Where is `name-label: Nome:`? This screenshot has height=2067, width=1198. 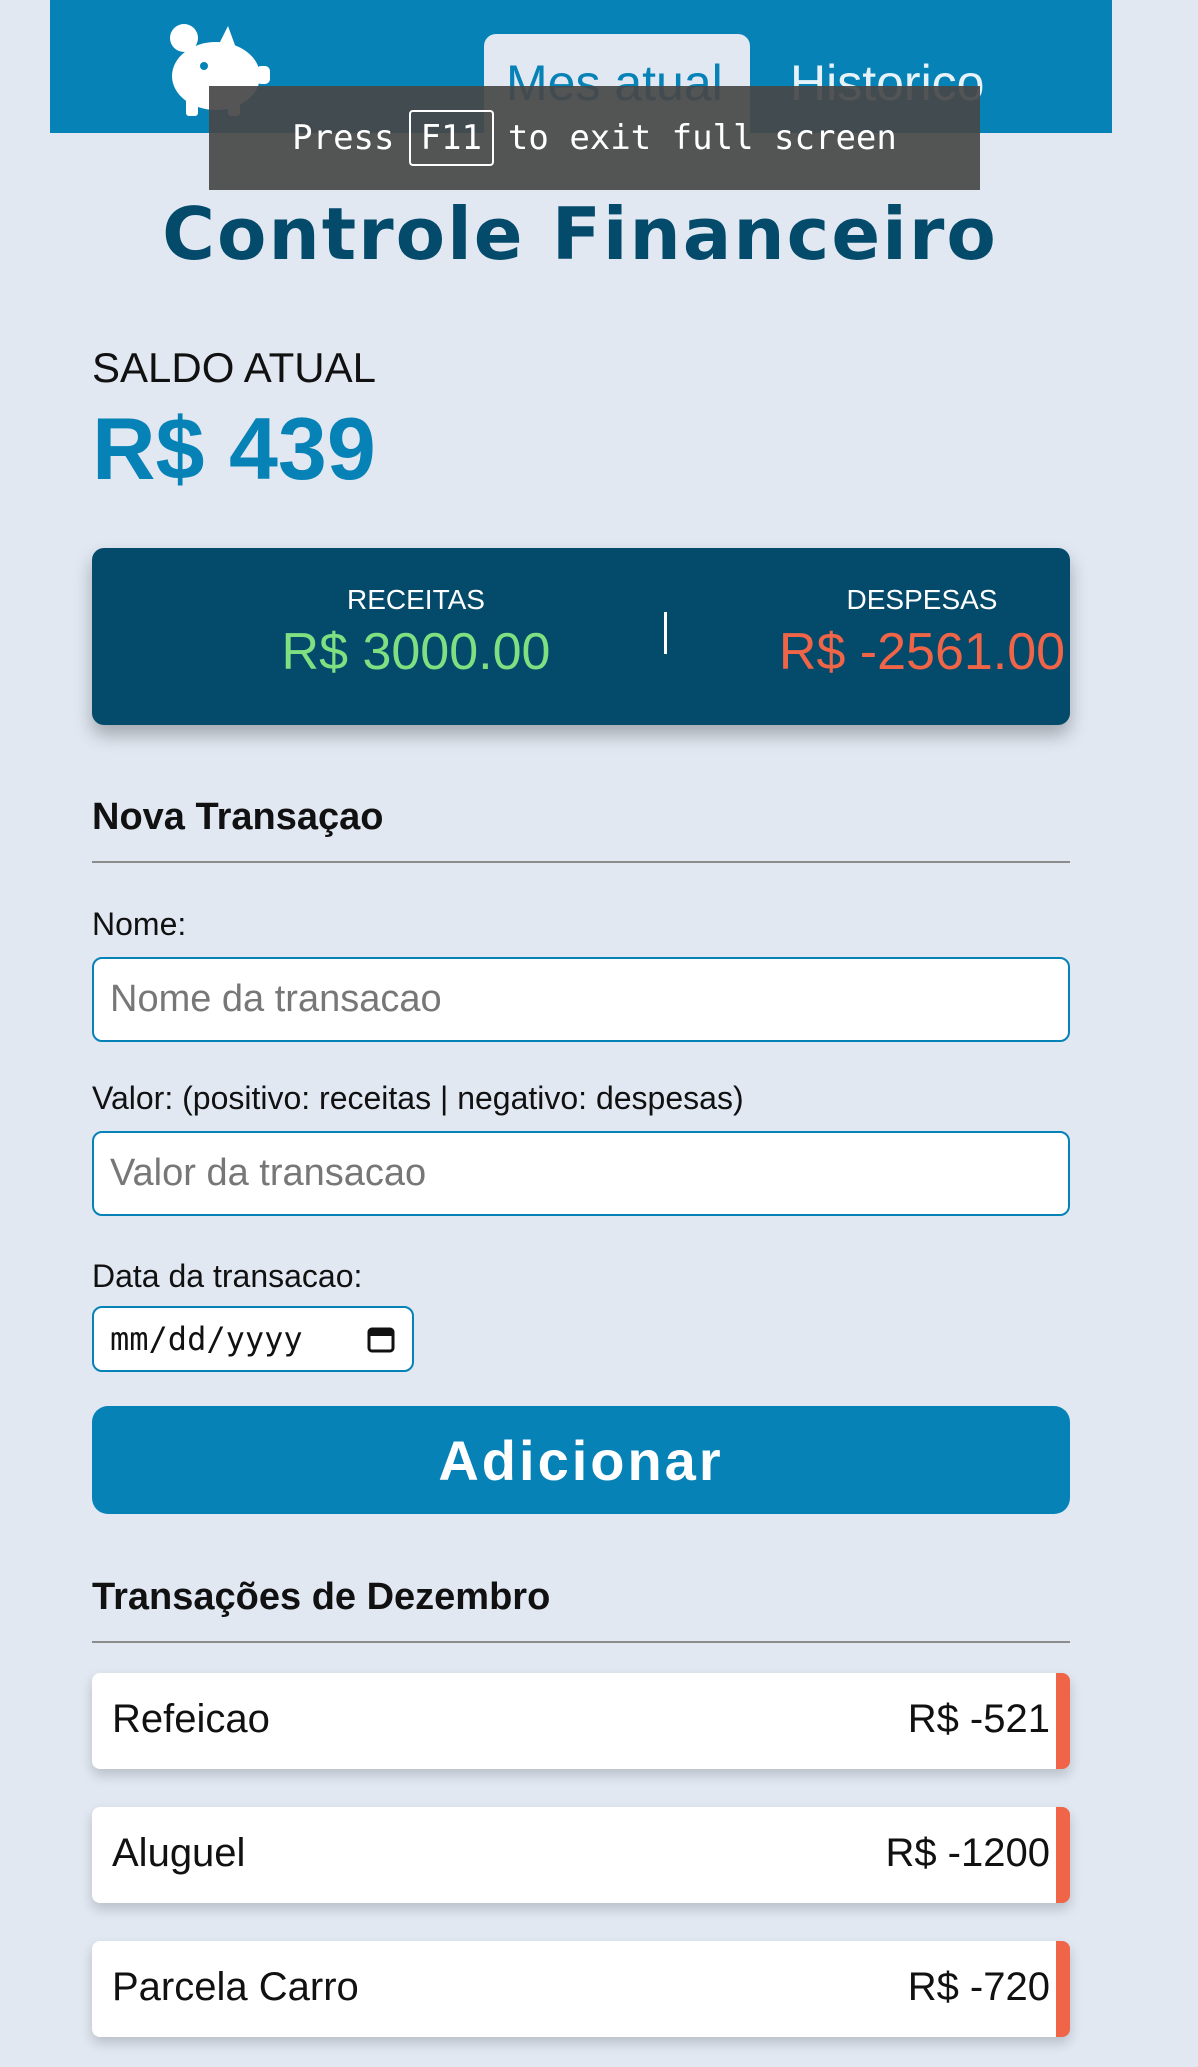 name-label: Nome: is located at coordinates (139, 924).